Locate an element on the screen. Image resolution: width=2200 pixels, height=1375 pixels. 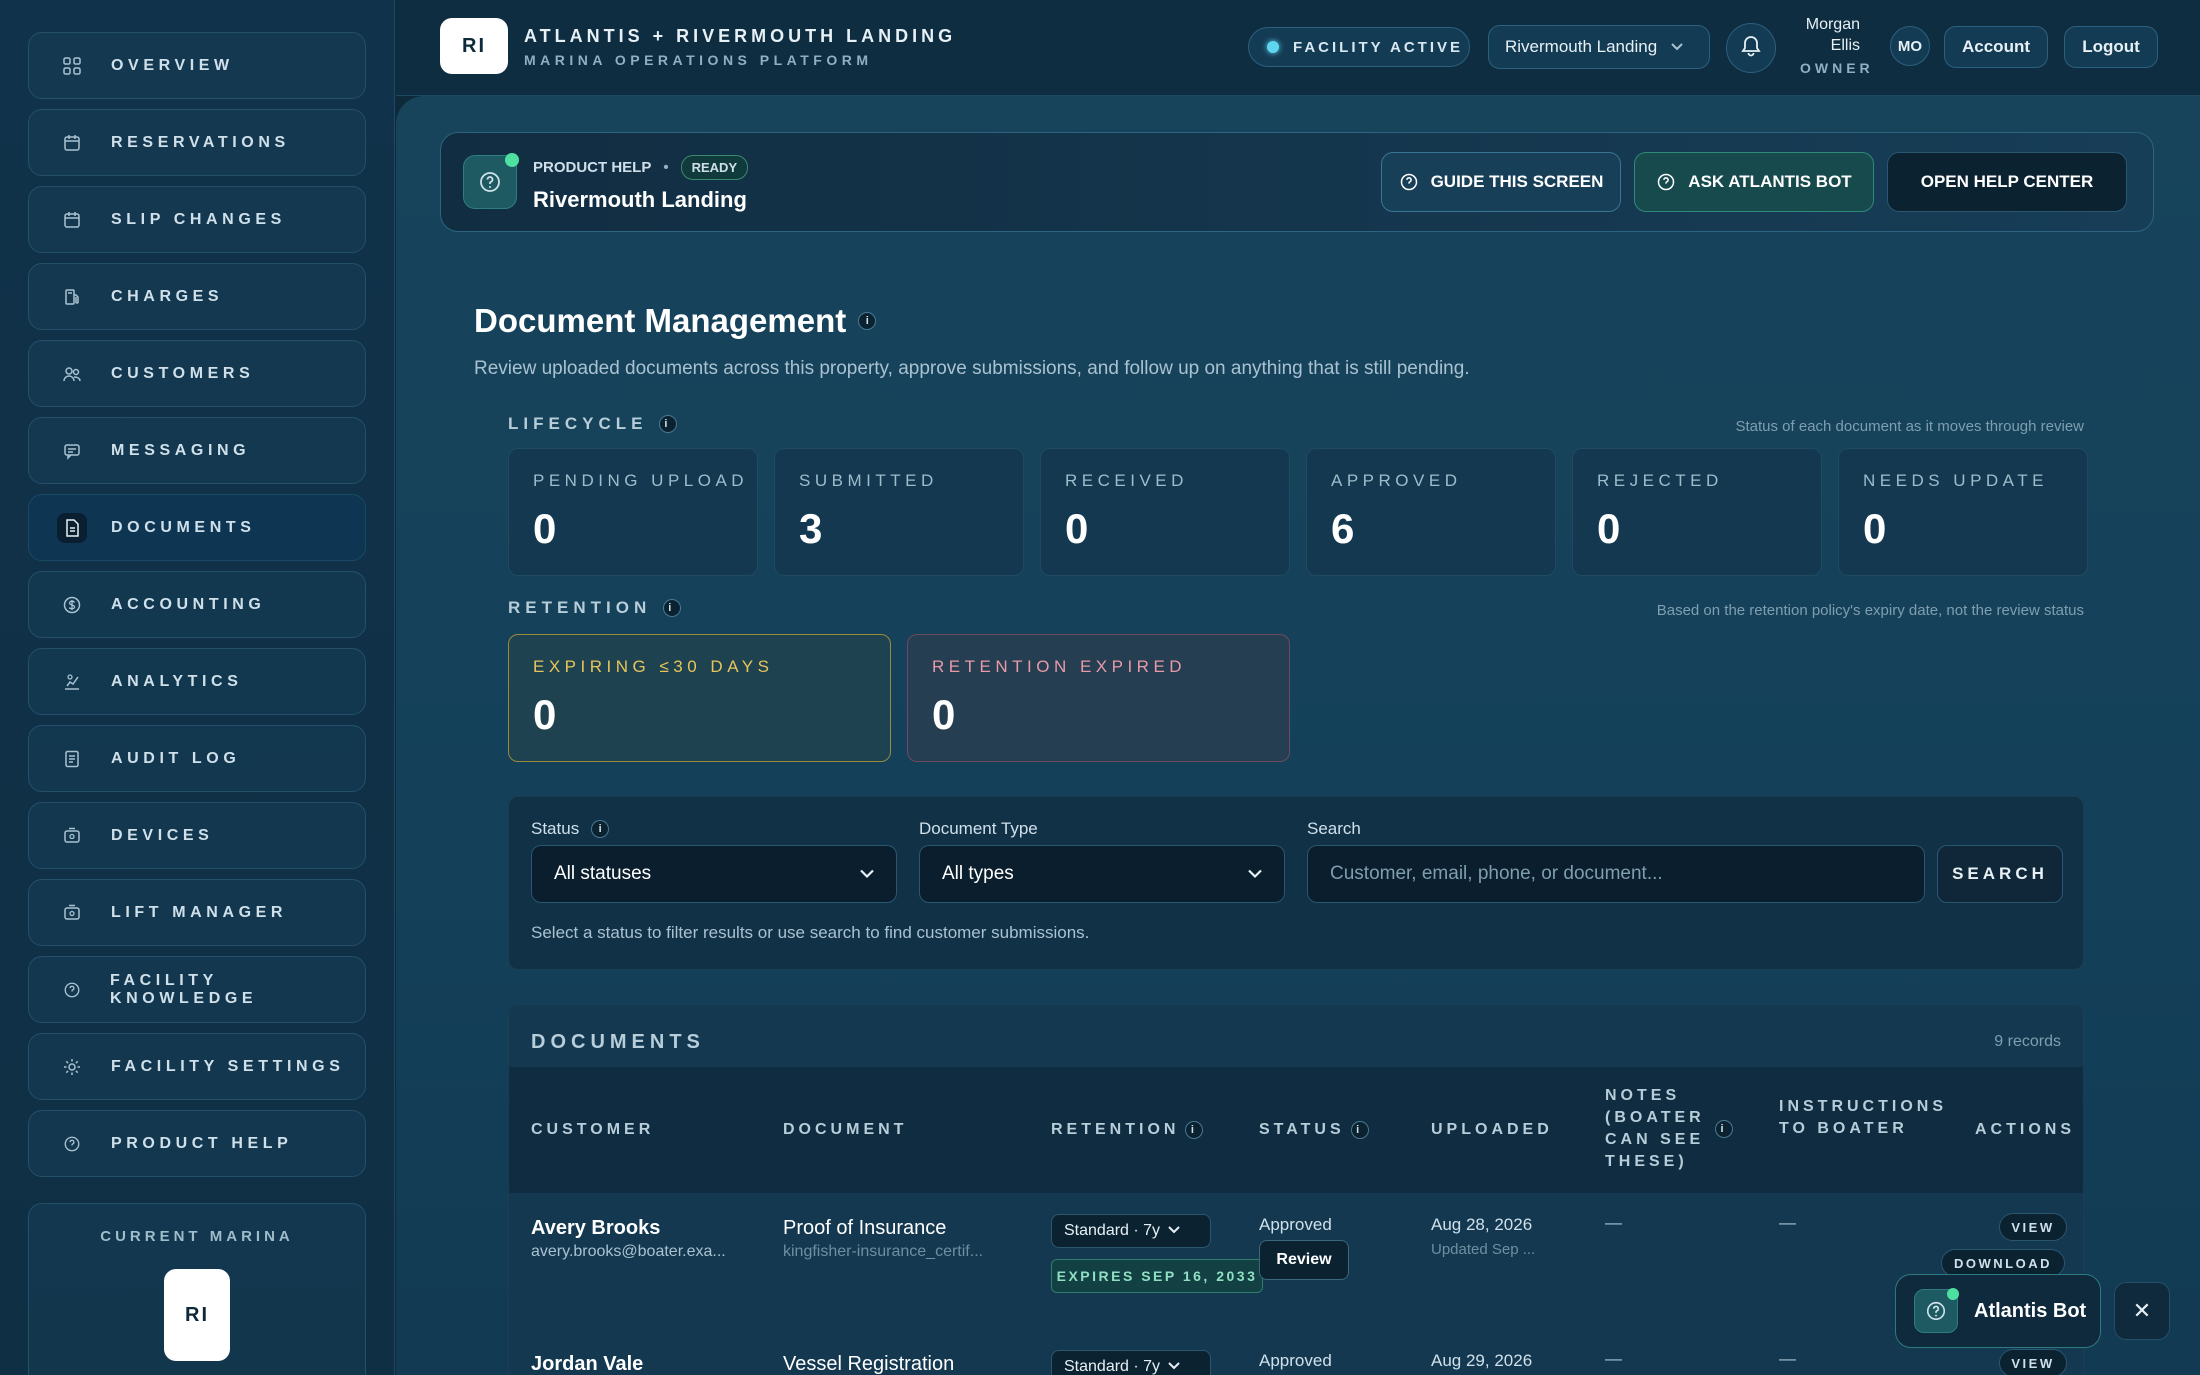
sidebar-item-accounting: ACCOUNTING is located at coordinates (197, 604).